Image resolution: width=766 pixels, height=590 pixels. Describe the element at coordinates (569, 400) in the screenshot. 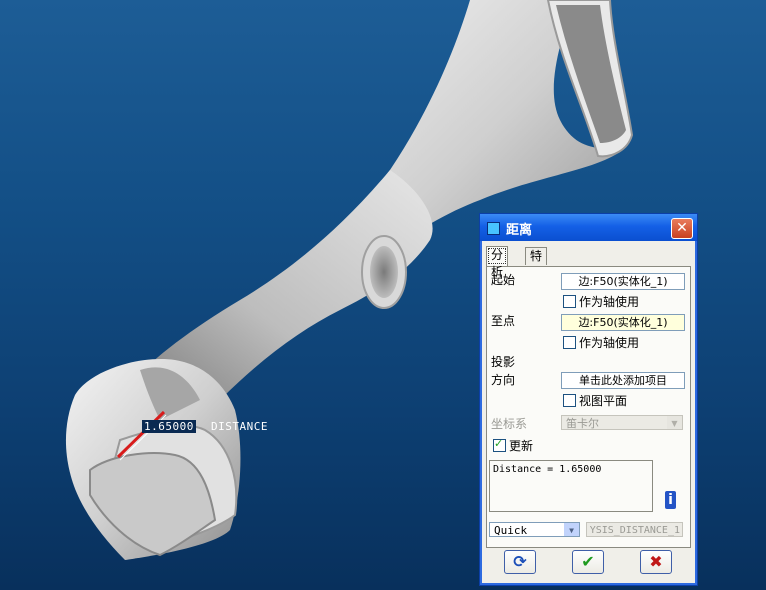

I see `view-plane-checkbox` at that location.